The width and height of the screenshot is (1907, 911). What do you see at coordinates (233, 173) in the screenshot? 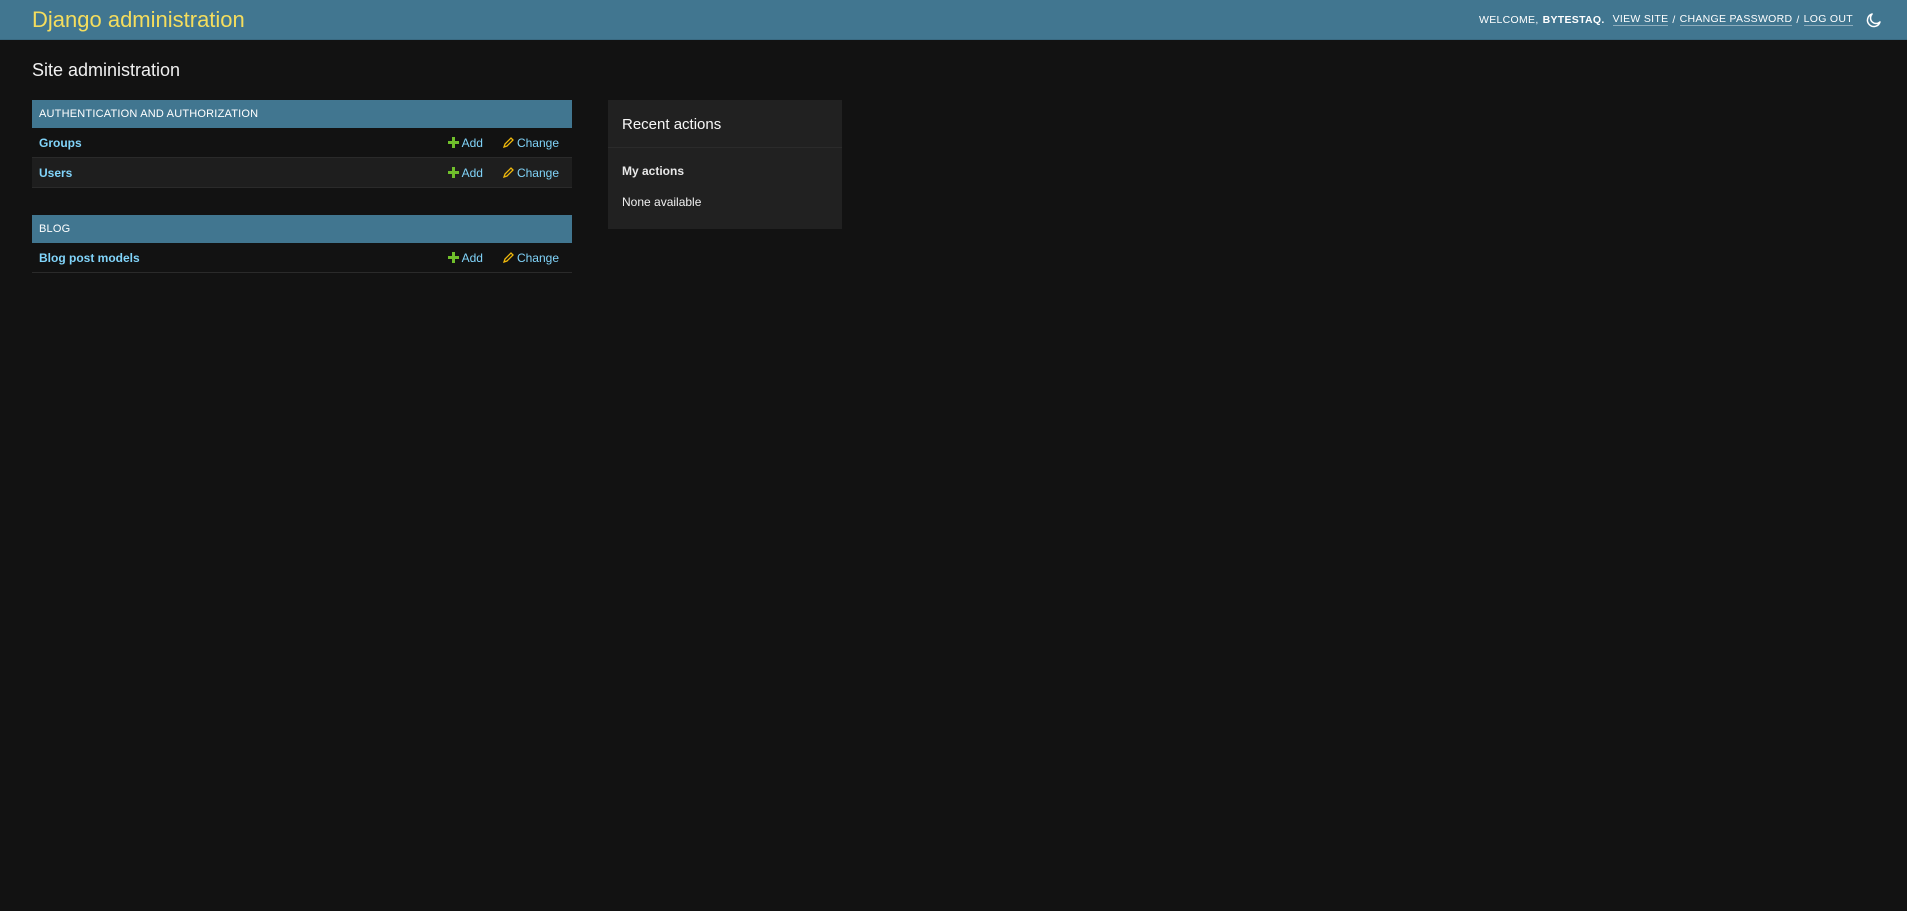
I see `model-link-users: Users` at bounding box center [233, 173].